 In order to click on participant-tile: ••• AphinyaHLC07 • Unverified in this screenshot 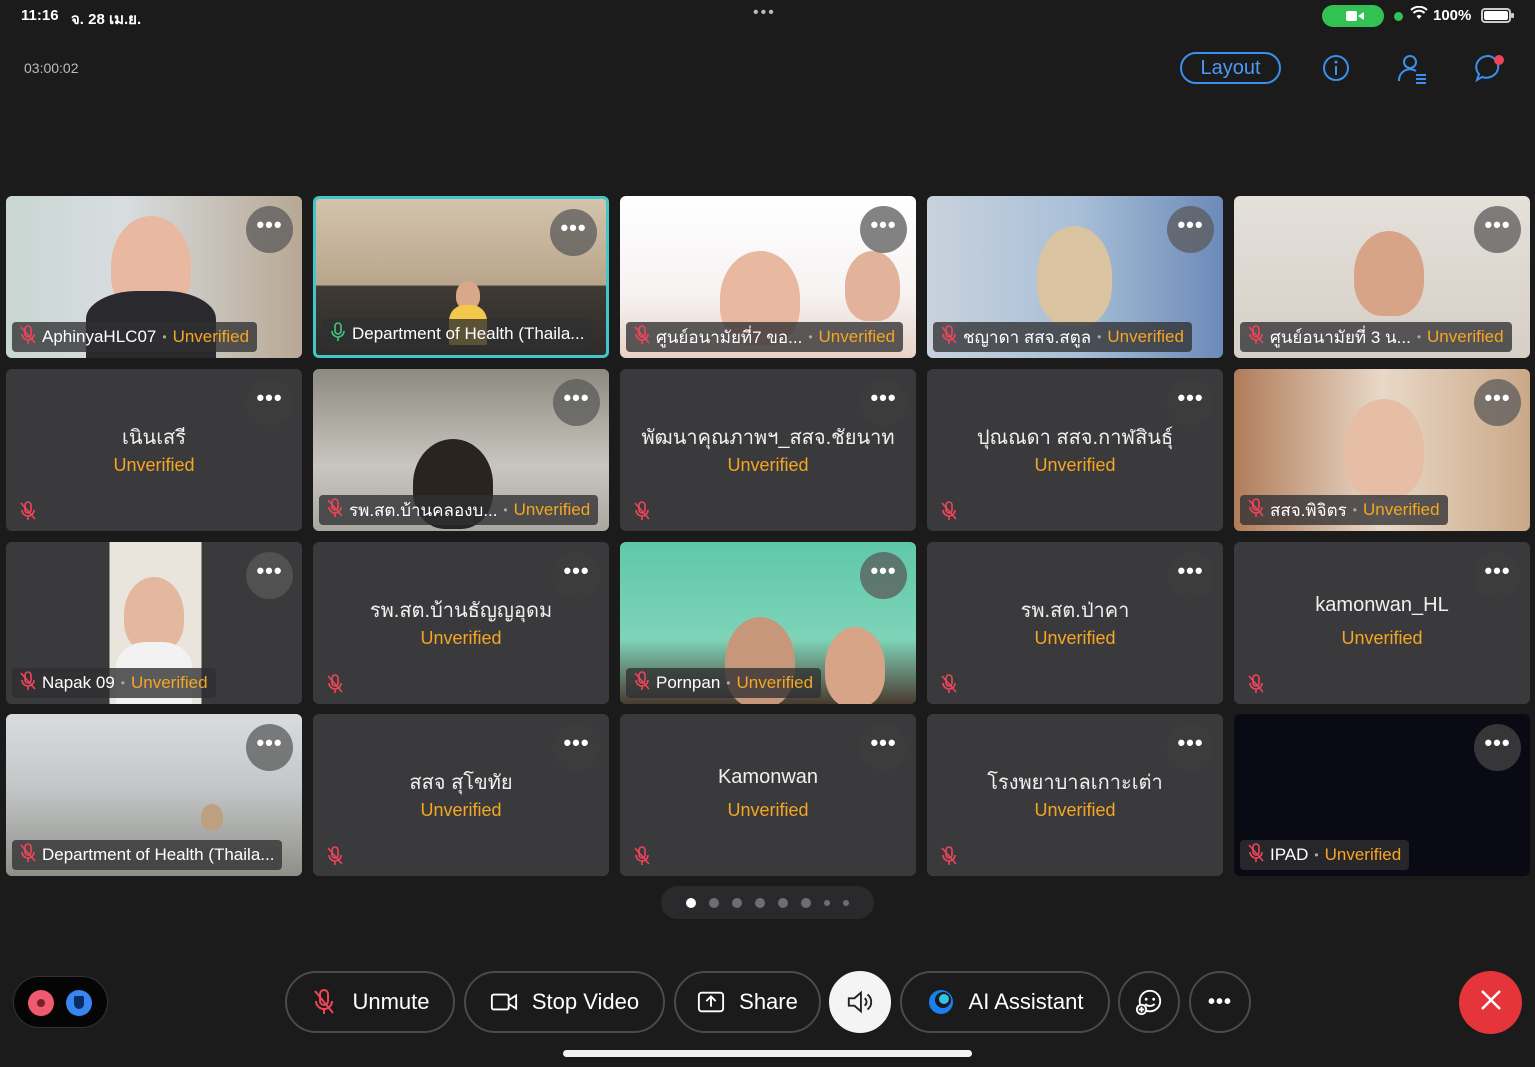, I will do `click(154, 277)`.